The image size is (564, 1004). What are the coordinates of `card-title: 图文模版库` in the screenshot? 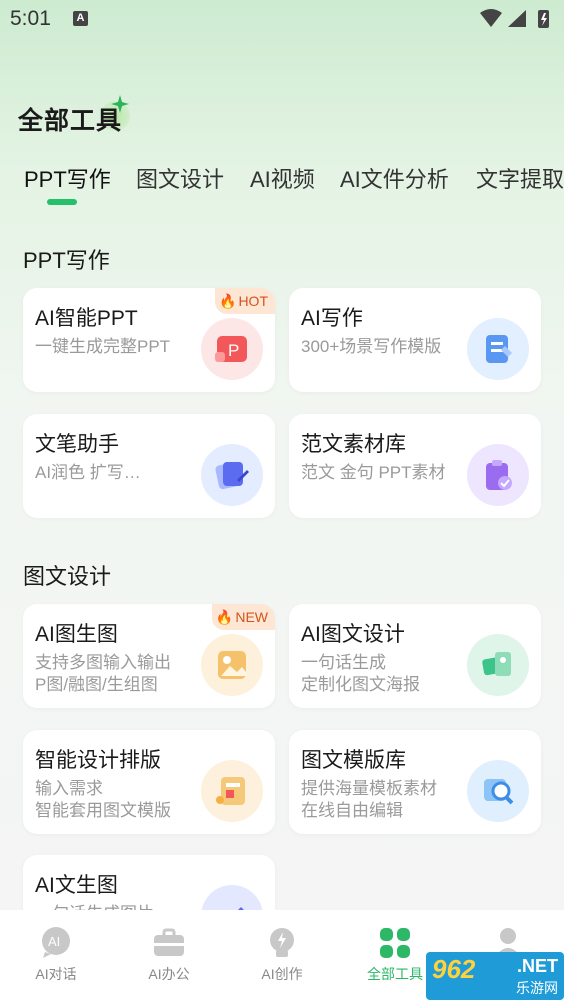 It's located at (353, 760).